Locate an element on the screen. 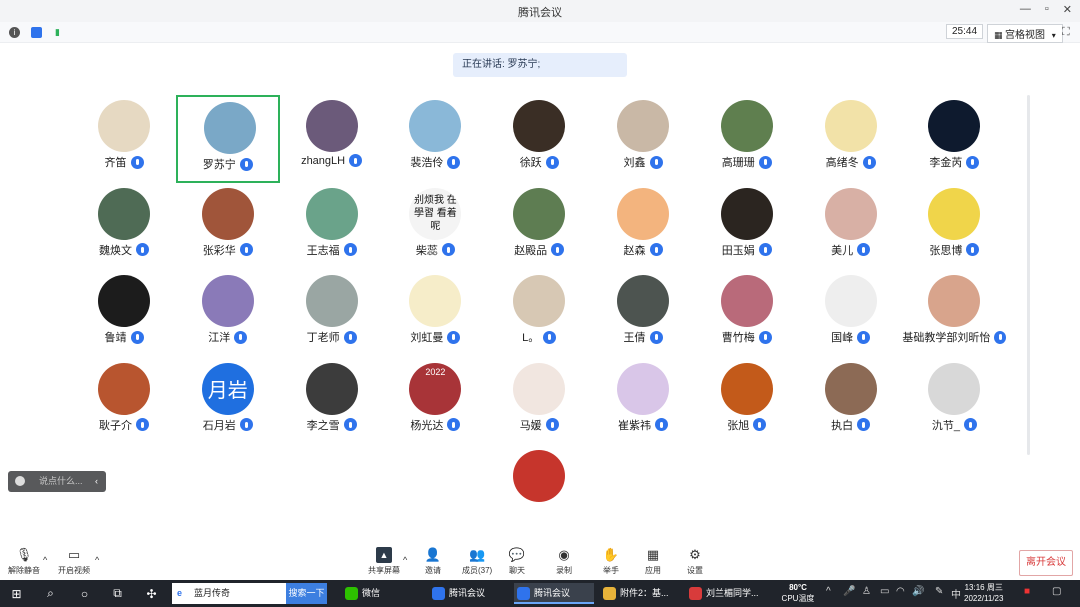 The height and width of the screenshot is (607, 1080). participant-name-row: 执白 is located at coordinates (851, 425).